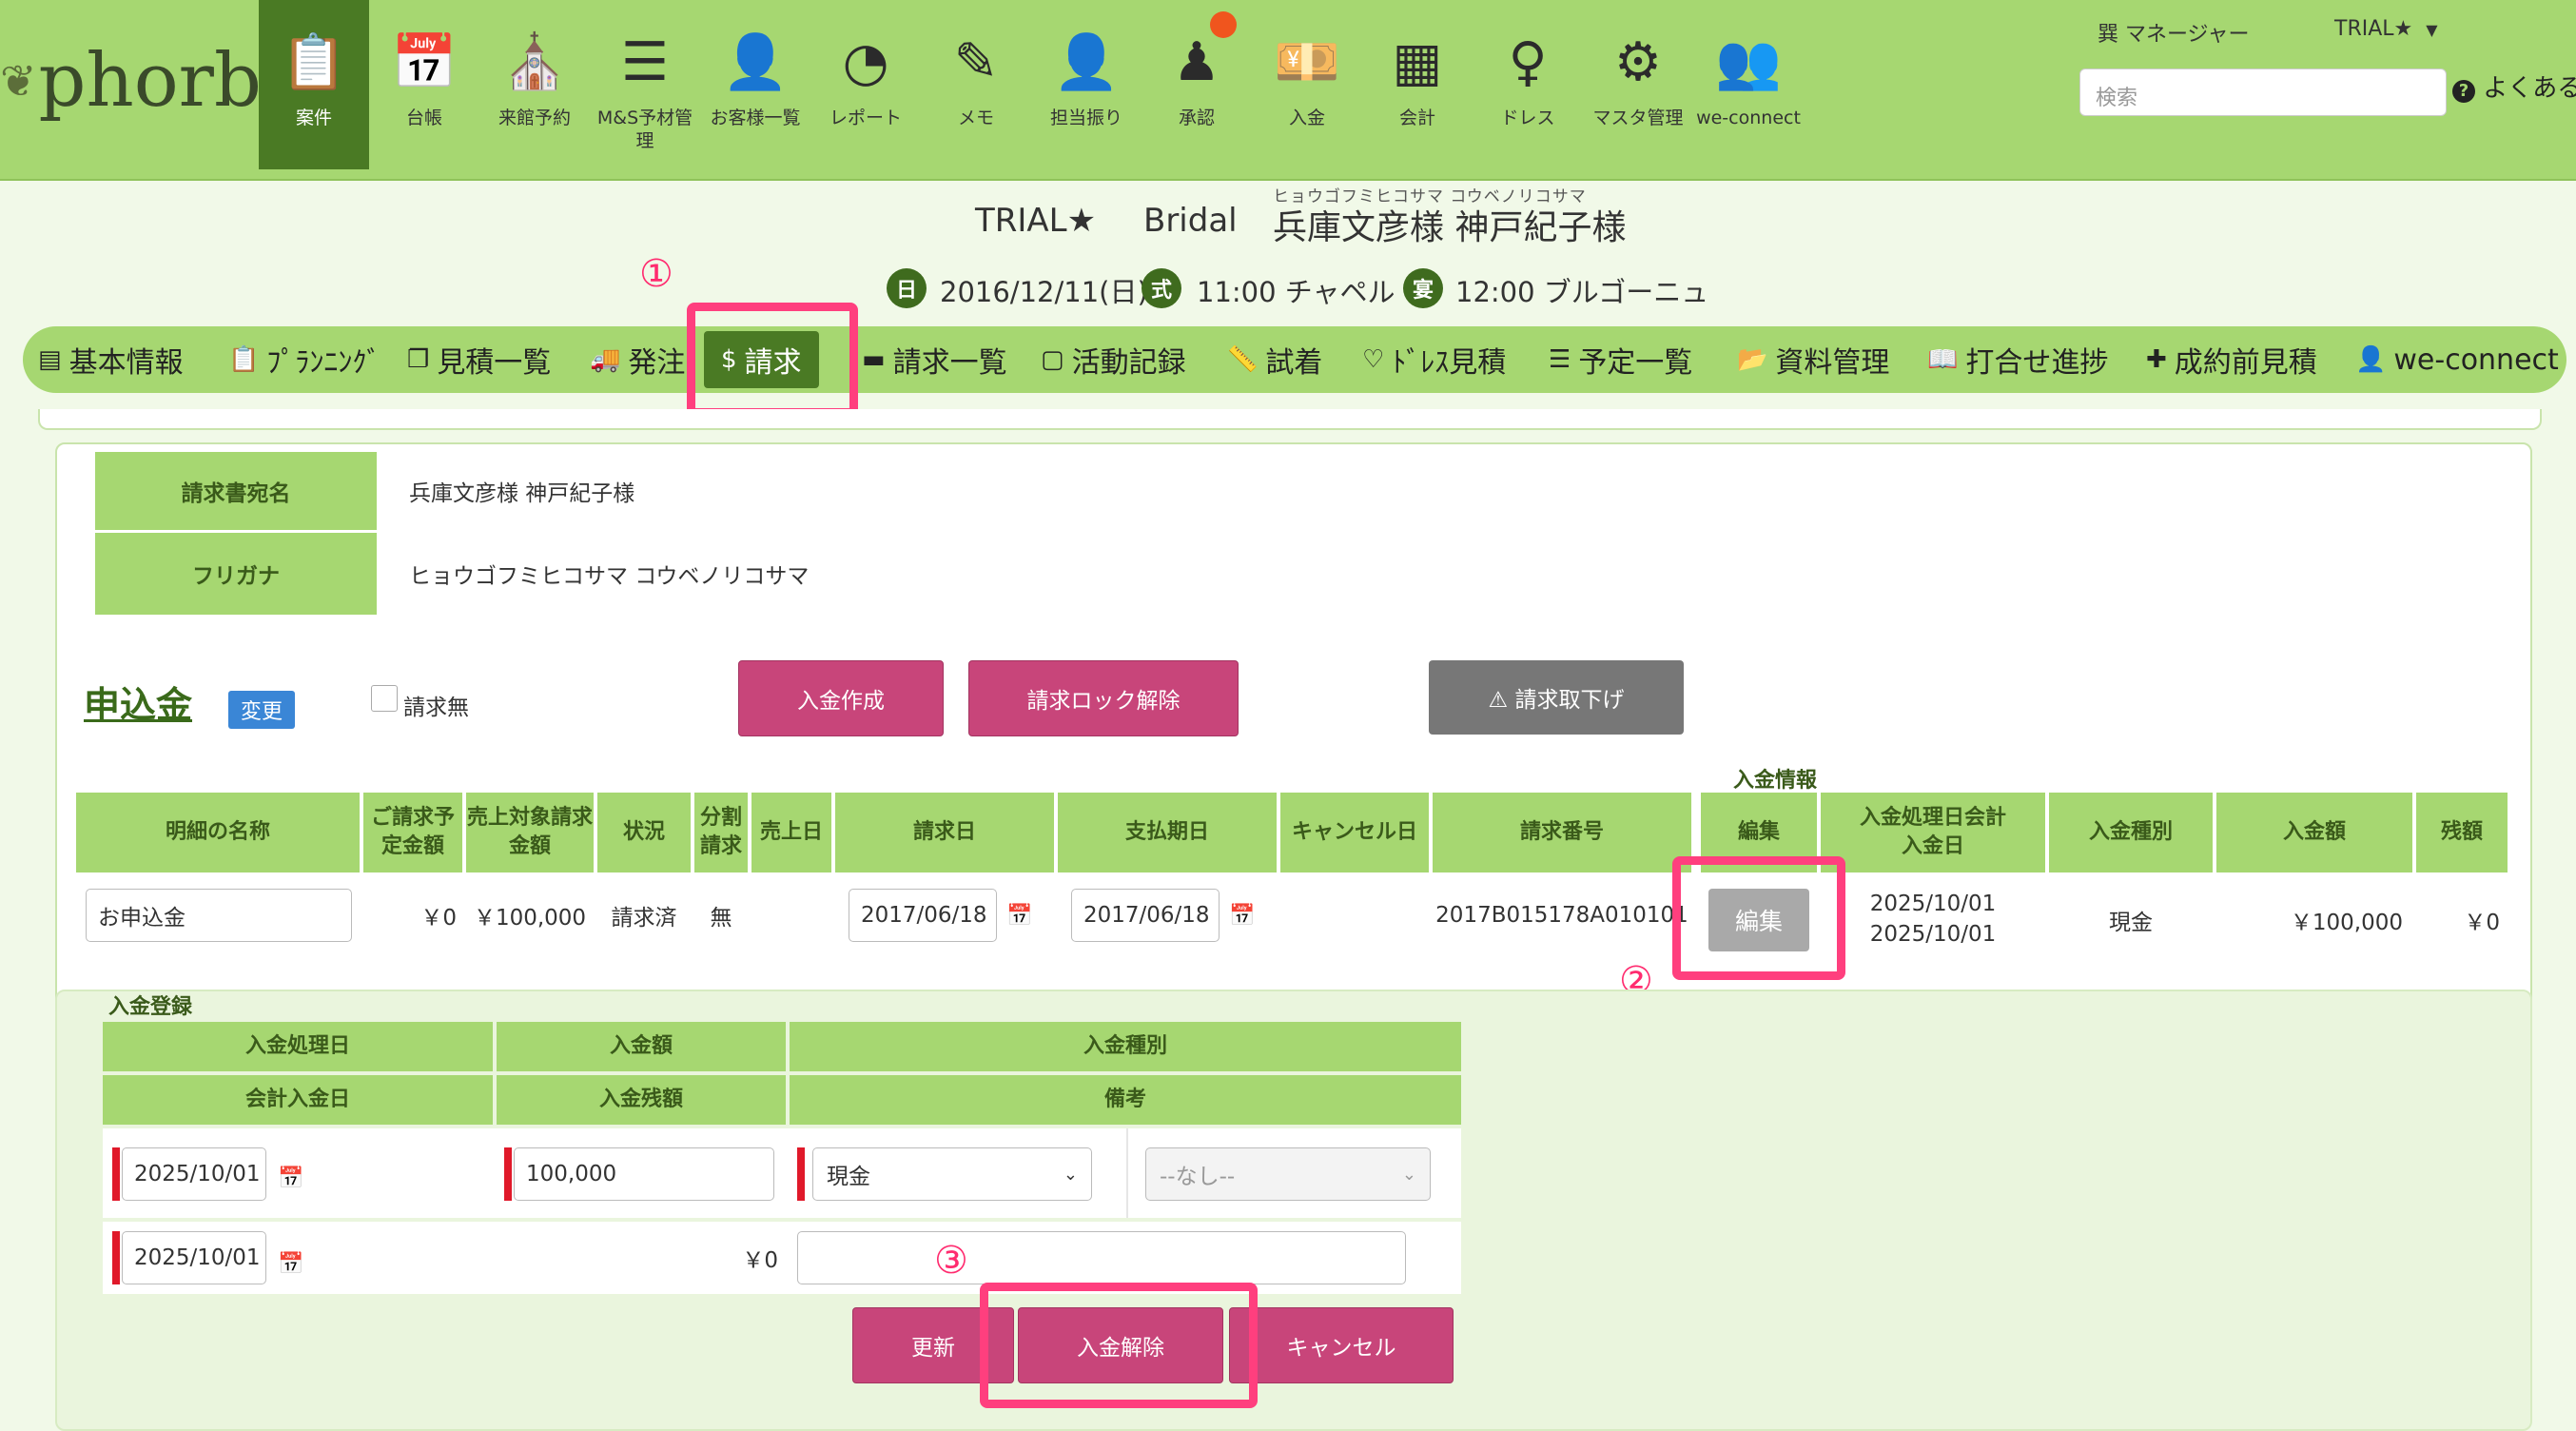  What do you see at coordinates (950, 363) in the screenshot?
I see `tab-label: 請求一覧` at bounding box center [950, 363].